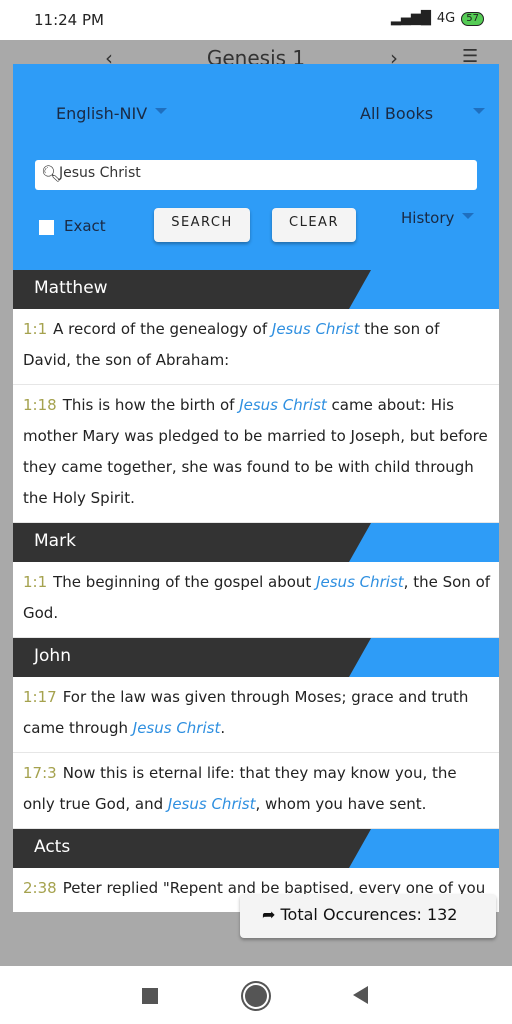 This screenshot has width=512, height=1024. I want to click on network-type: 4G, so click(446, 18).